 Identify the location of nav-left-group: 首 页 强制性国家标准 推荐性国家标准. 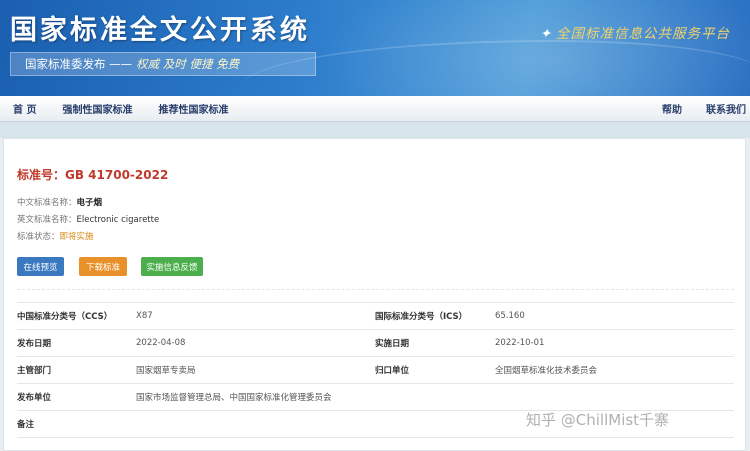
(114, 108).